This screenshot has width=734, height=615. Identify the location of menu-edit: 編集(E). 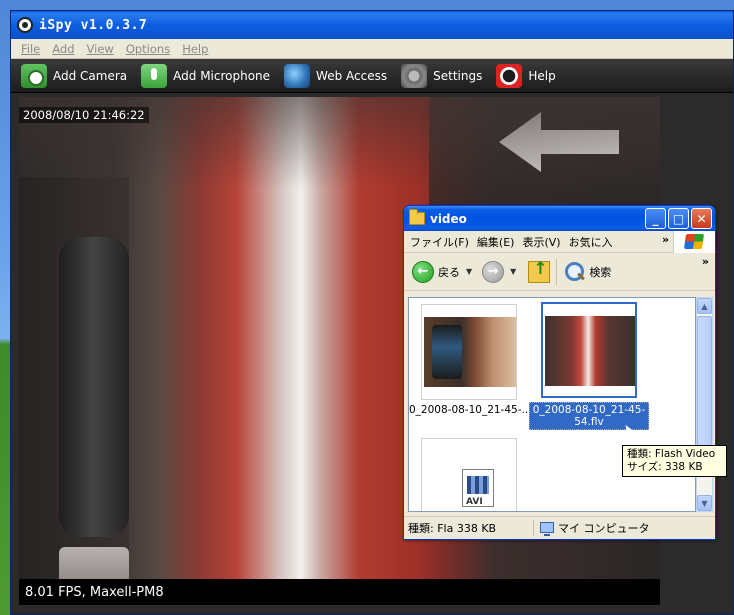
(496, 242).